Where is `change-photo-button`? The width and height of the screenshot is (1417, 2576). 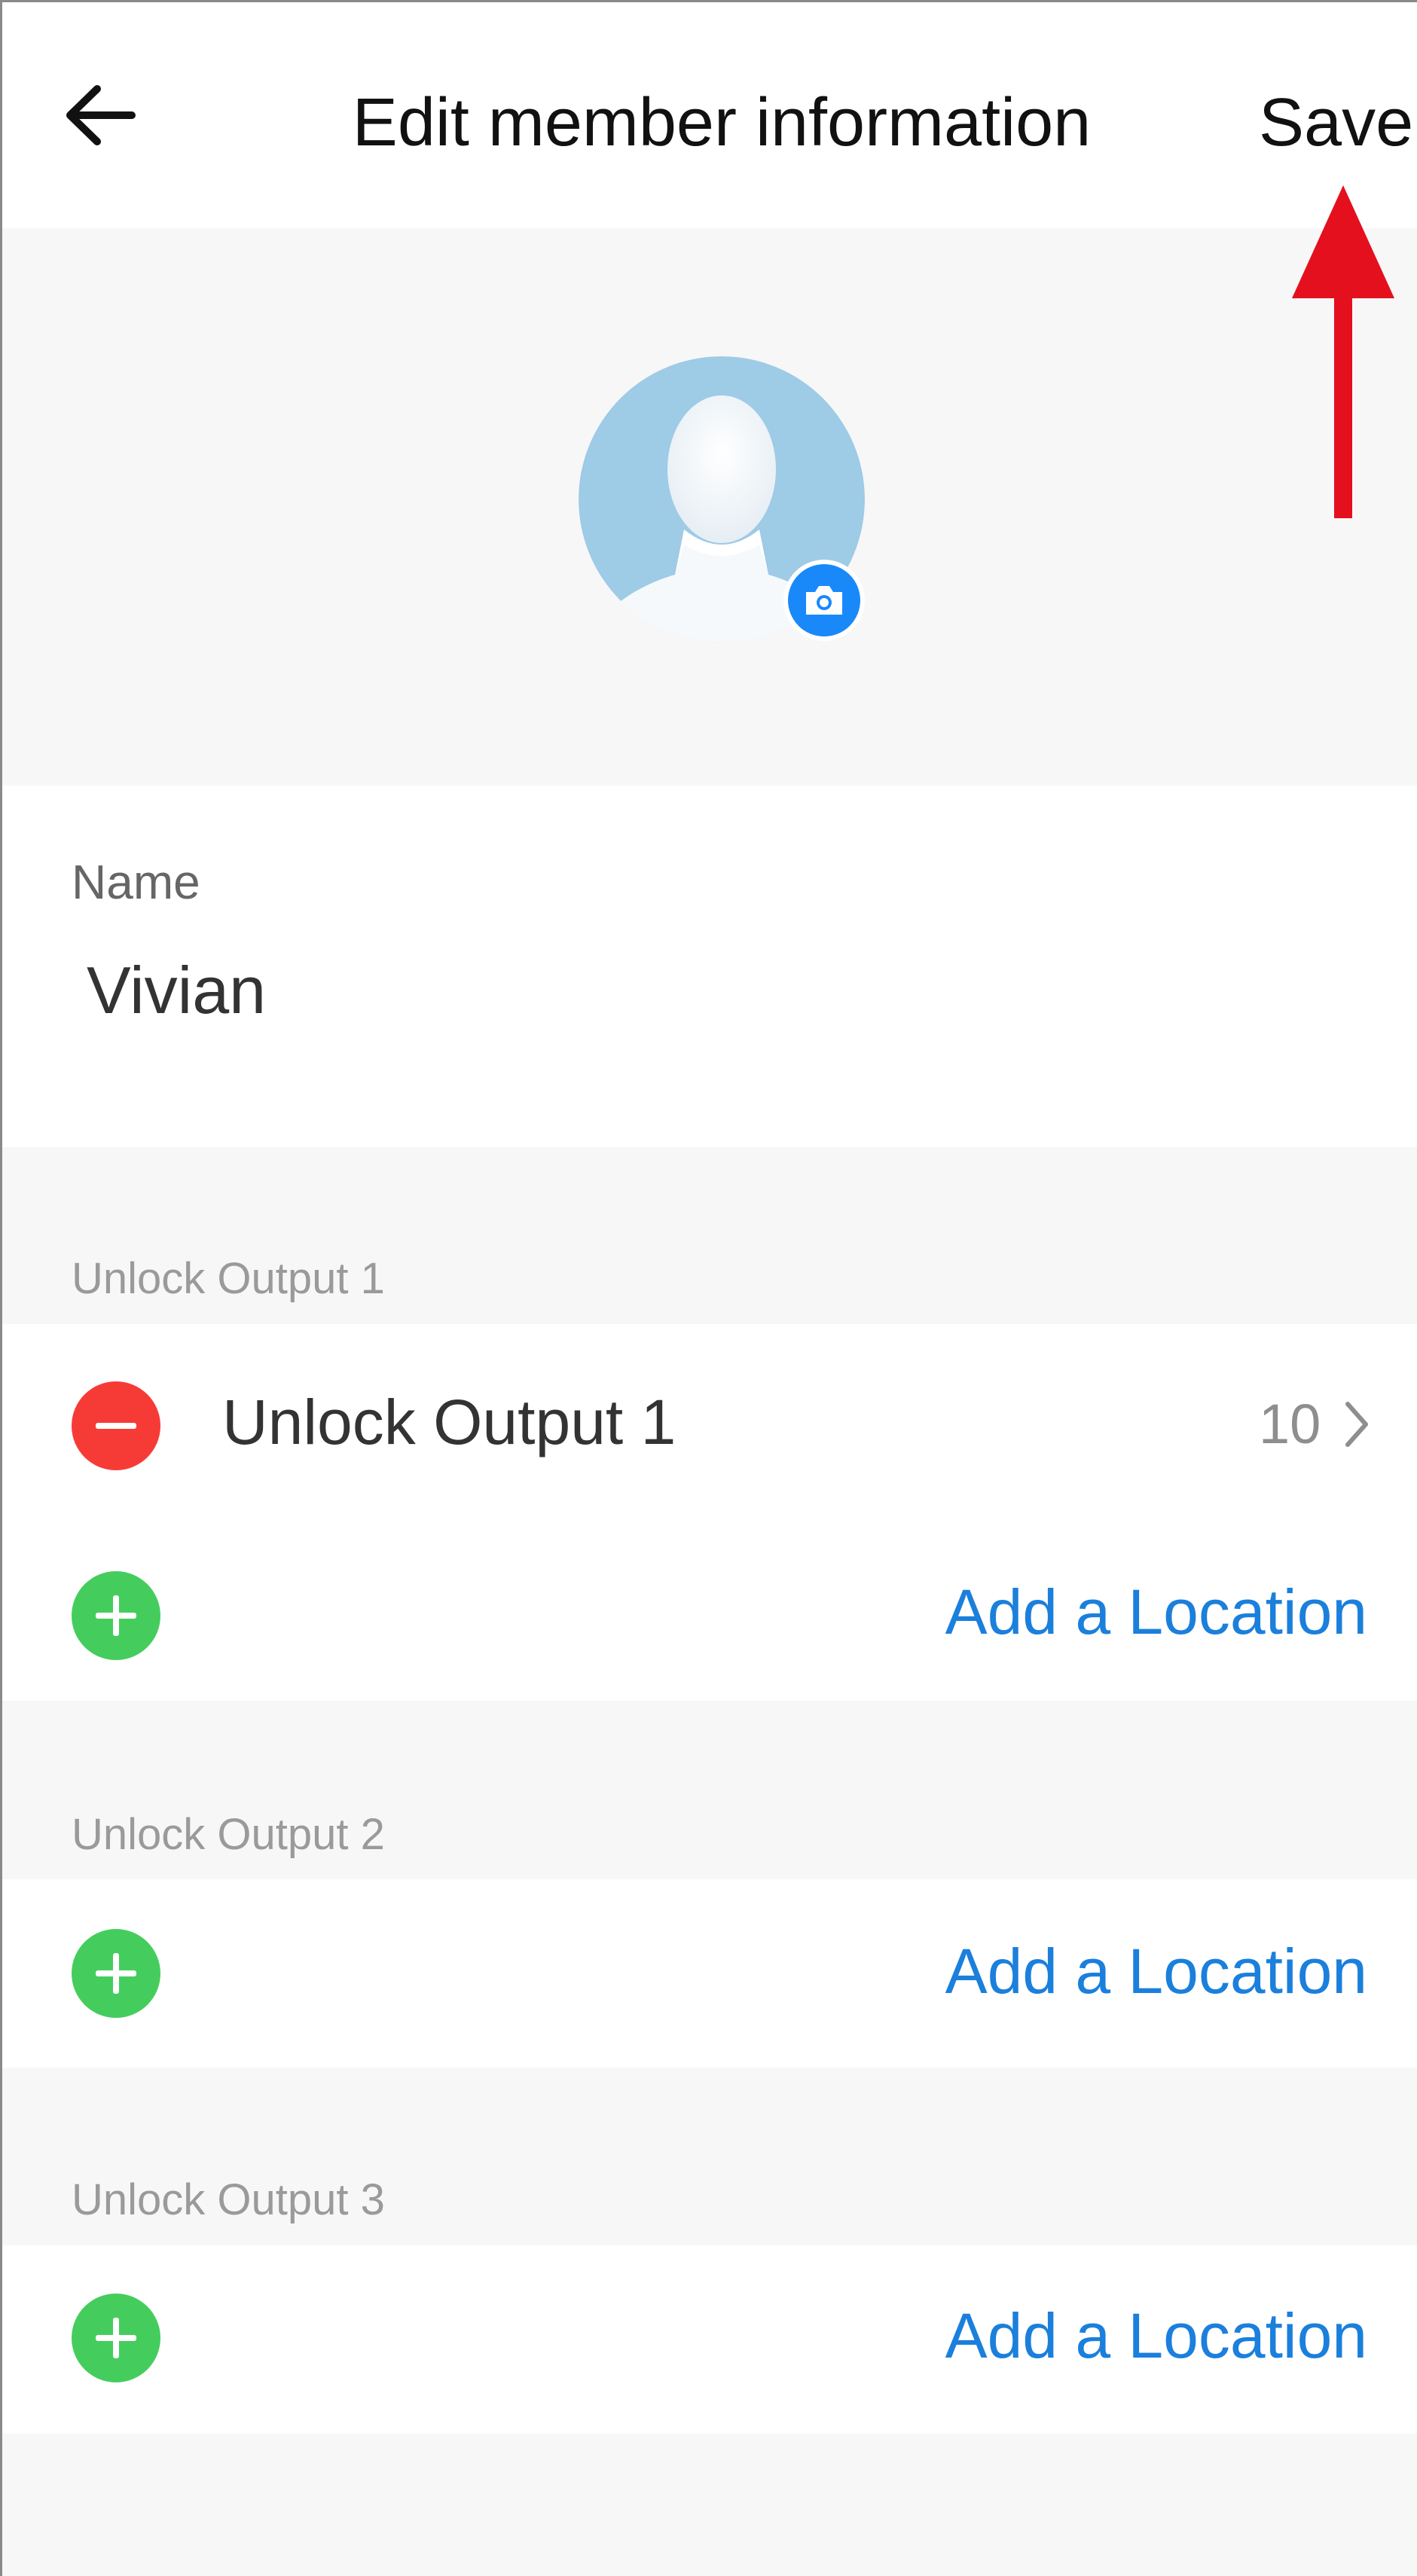 change-photo-button is located at coordinates (824, 601).